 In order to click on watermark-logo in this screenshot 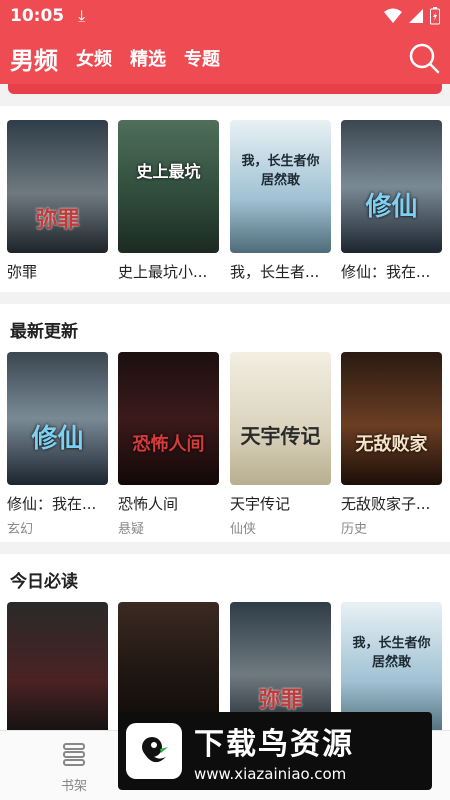, I will do `click(154, 751)`.